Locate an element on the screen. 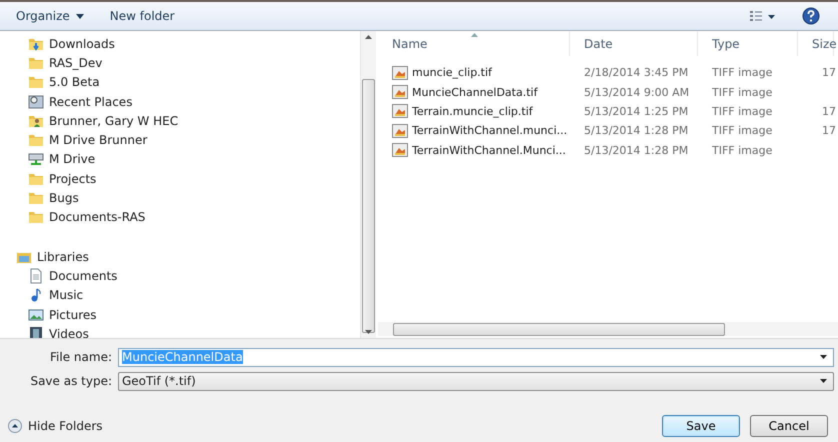 Image resolution: width=838 pixels, height=442 pixels. navigation-item: Pictures is located at coordinates (180, 314).